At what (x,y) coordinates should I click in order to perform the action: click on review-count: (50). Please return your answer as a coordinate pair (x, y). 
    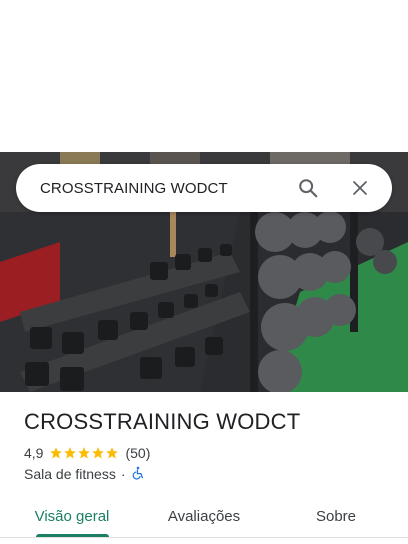
    Looking at the image, I should click on (137, 453).